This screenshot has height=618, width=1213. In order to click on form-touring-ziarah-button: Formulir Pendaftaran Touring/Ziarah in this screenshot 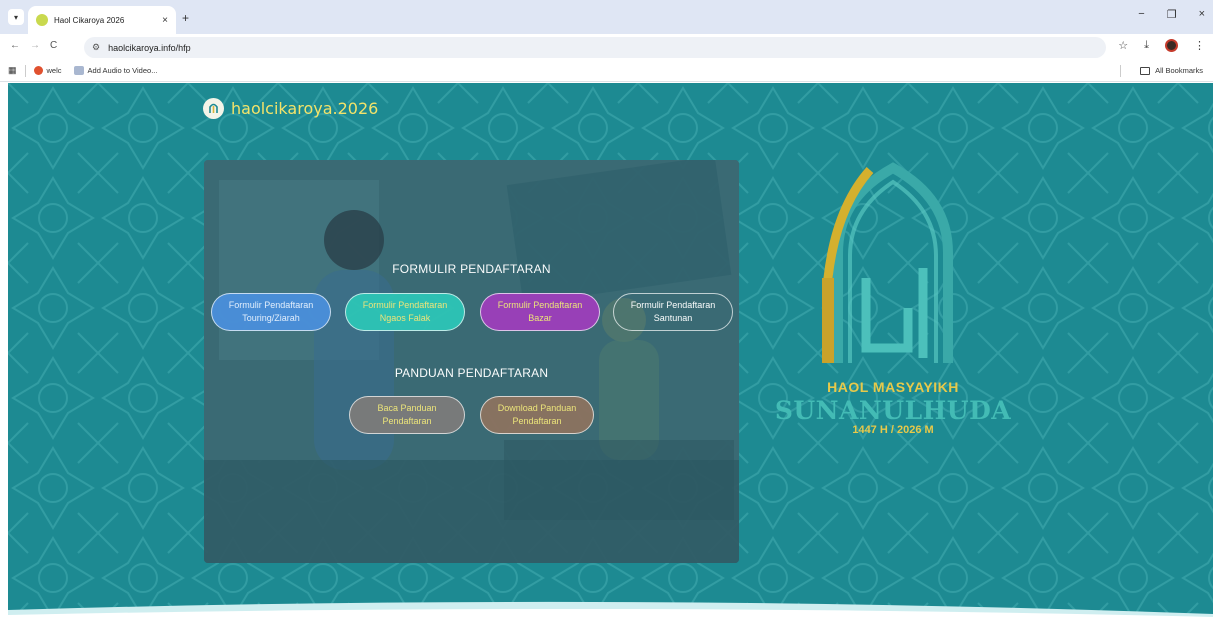, I will do `click(271, 312)`.